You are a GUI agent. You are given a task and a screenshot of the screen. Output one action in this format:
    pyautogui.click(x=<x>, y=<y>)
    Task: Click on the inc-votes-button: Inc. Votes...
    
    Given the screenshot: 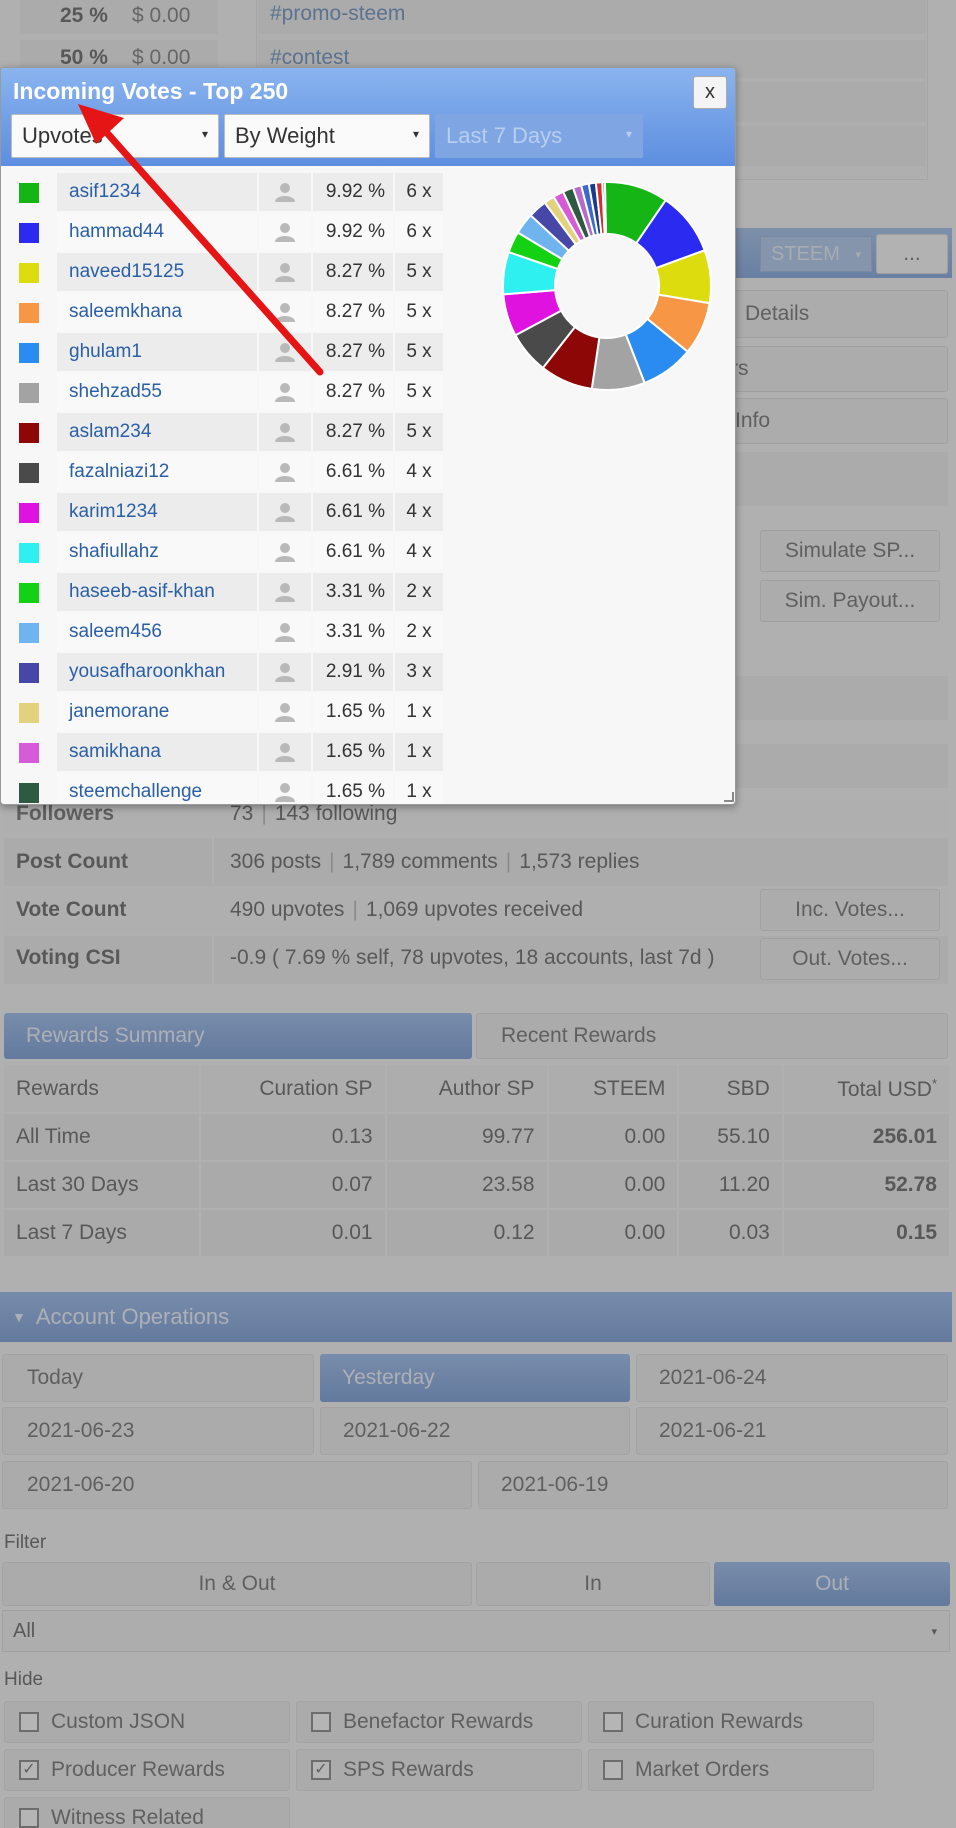 What is the action you would take?
    pyautogui.click(x=850, y=910)
    